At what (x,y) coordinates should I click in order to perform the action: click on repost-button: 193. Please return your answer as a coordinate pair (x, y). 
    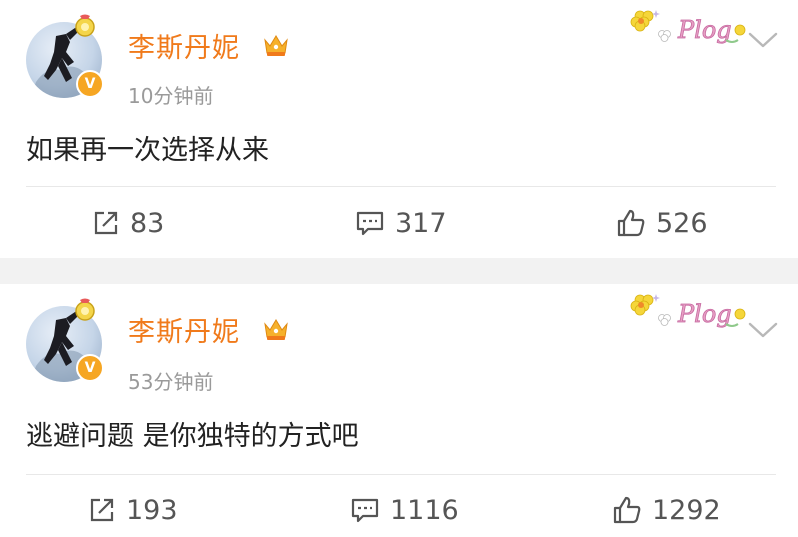
    Looking at the image, I should click on (133, 510).